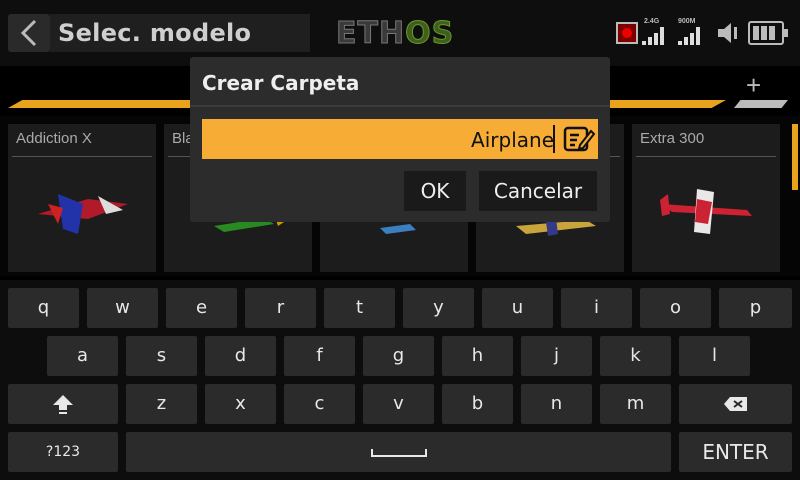 This screenshot has height=480, width=800. I want to click on dialog-divider, so click(400, 106).